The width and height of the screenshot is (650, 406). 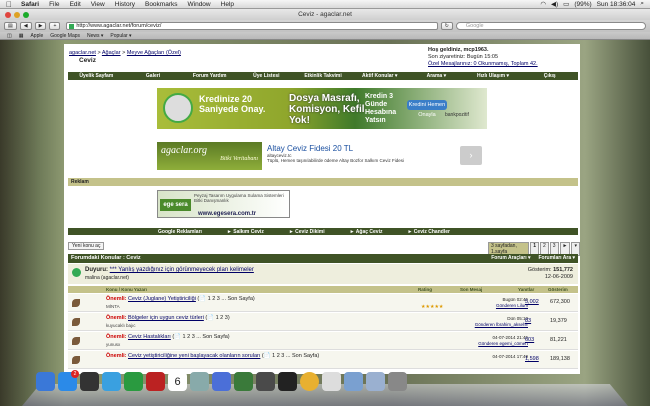 What do you see at coordinates (45, 381) in the screenshot?
I see `finder-icon` at bounding box center [45, 381].